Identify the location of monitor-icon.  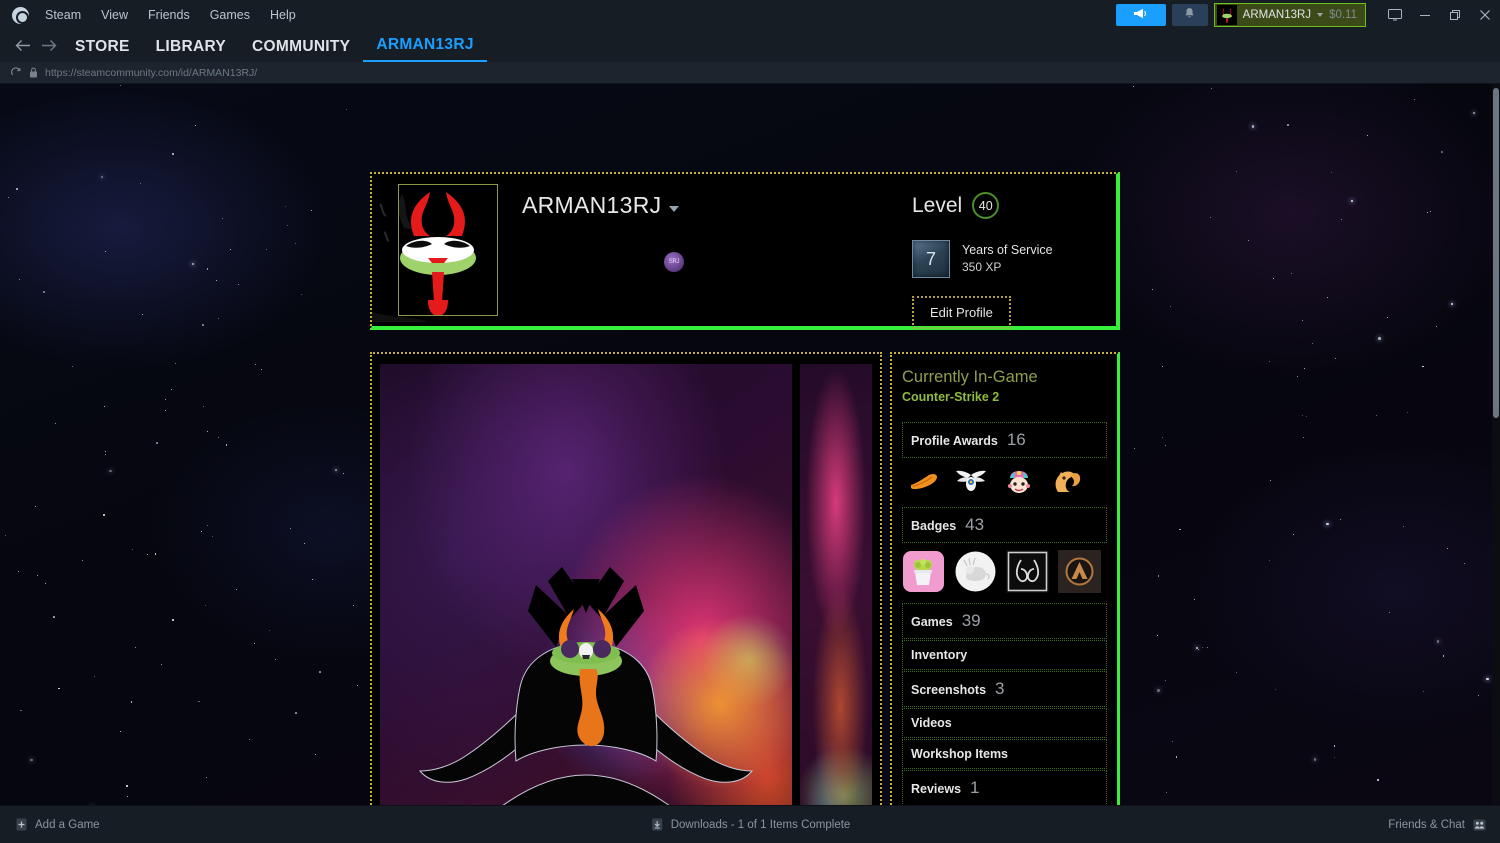
(1395, 15).